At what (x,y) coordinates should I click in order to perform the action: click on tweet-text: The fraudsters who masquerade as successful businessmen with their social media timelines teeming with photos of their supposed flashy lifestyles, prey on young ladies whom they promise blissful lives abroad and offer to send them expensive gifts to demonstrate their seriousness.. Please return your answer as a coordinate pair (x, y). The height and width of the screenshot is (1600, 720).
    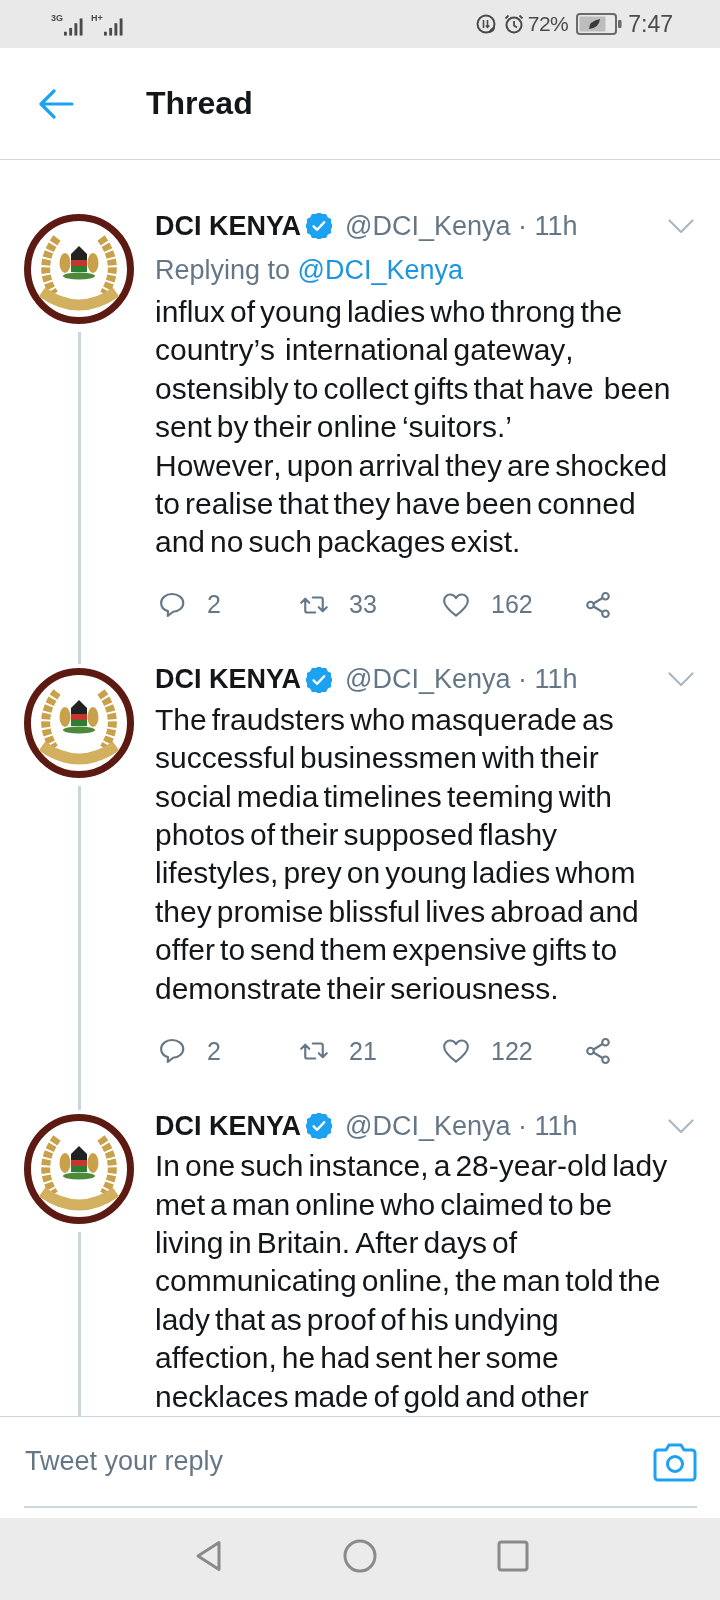
    Looking at the image, I should click on (397, 854).